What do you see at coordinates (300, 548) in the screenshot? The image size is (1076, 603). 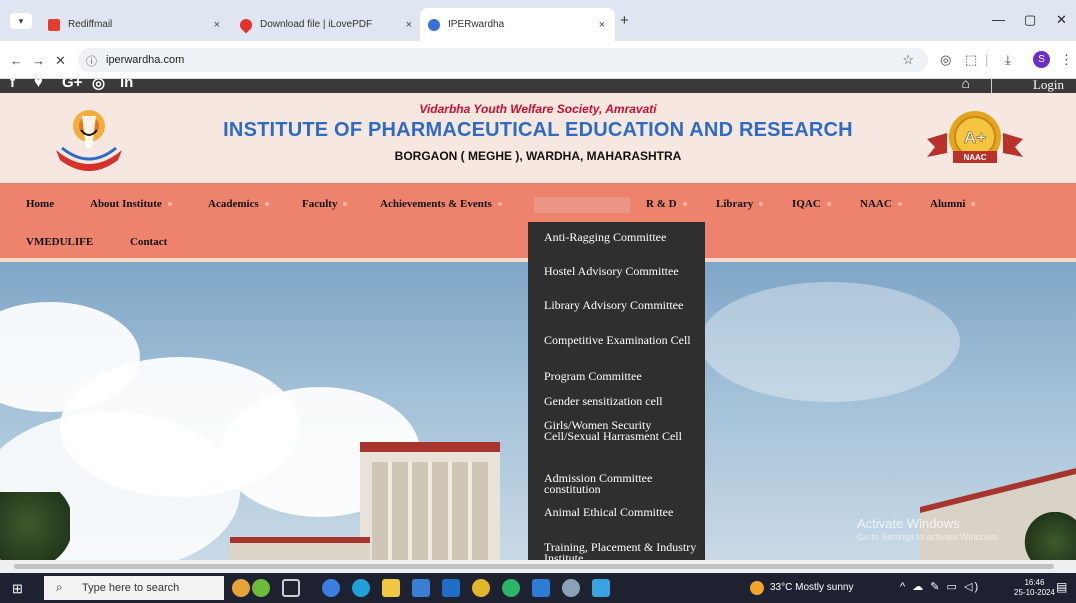 I see `building-wing` at bounding box center [300, 548].